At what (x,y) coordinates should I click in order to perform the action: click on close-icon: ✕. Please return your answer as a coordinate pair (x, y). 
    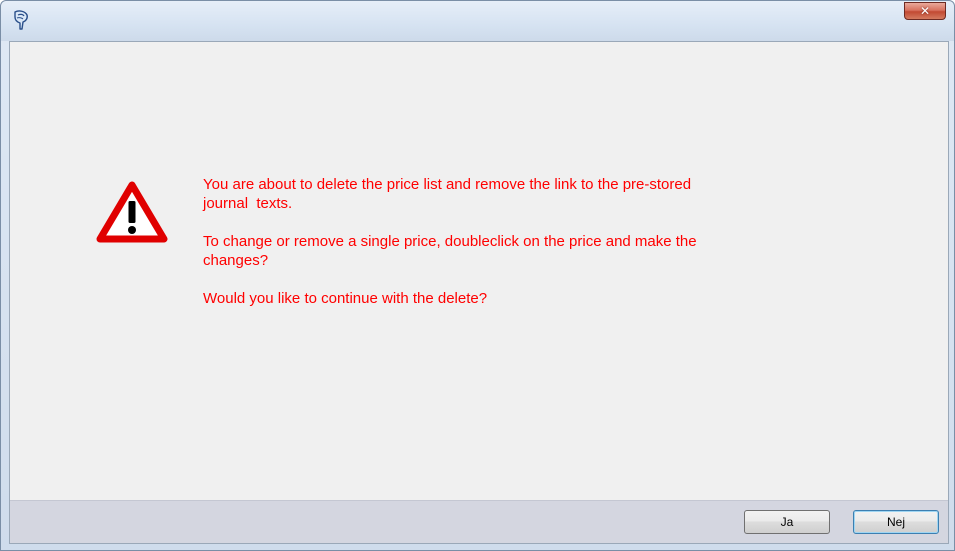
    Looking at the image, I should click on (925, 11).